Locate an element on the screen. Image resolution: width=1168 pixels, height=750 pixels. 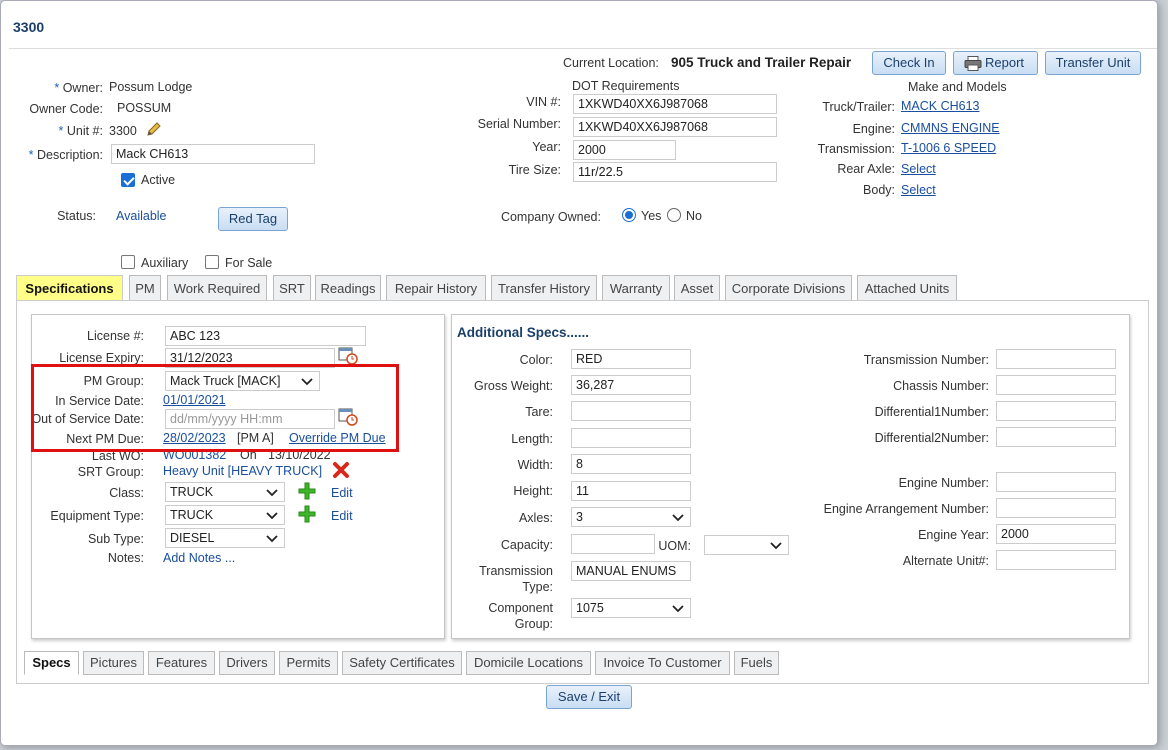
tab-domicile-locations: Domicile Locations is located at coordinates (528, 663).